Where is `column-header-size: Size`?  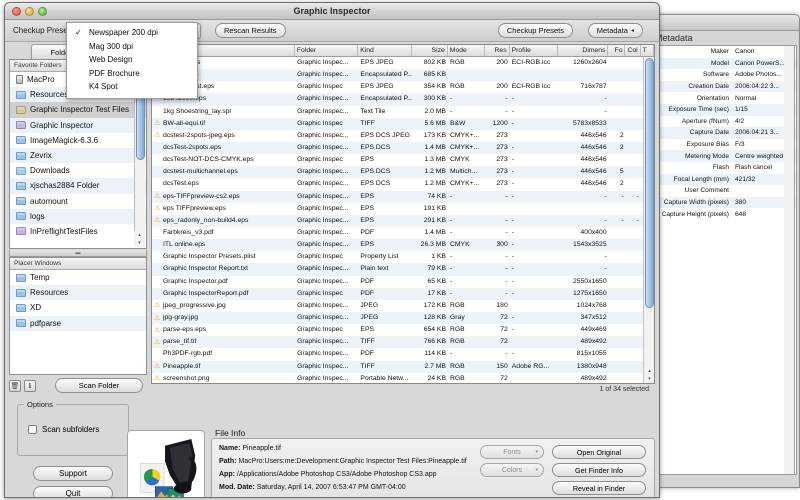 column-header-size: Size is located at coordinates (430, 50).